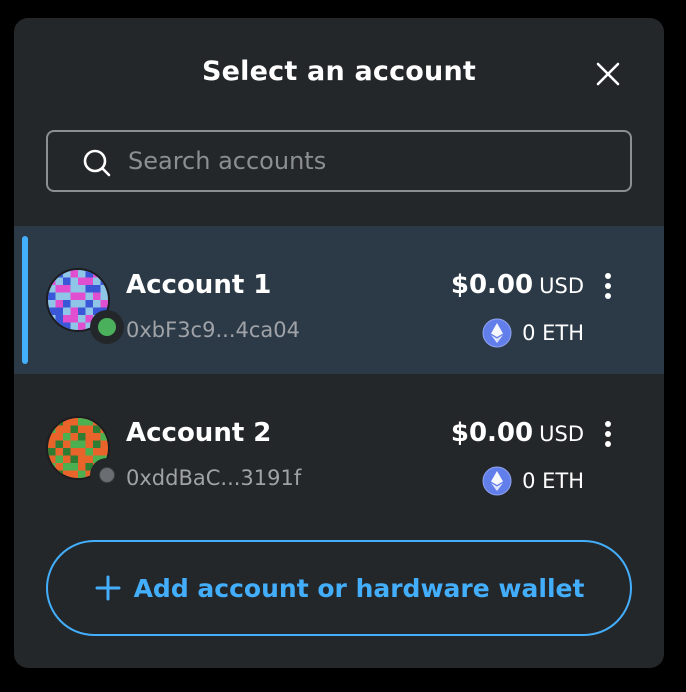 The image size is (686, 692). I want to click on close-button, so click(608, 74).